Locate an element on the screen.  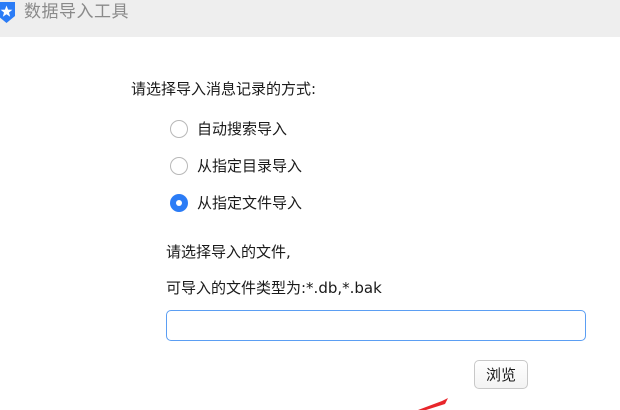
browse-button: 浏览 is located at coordinates (501, 374).